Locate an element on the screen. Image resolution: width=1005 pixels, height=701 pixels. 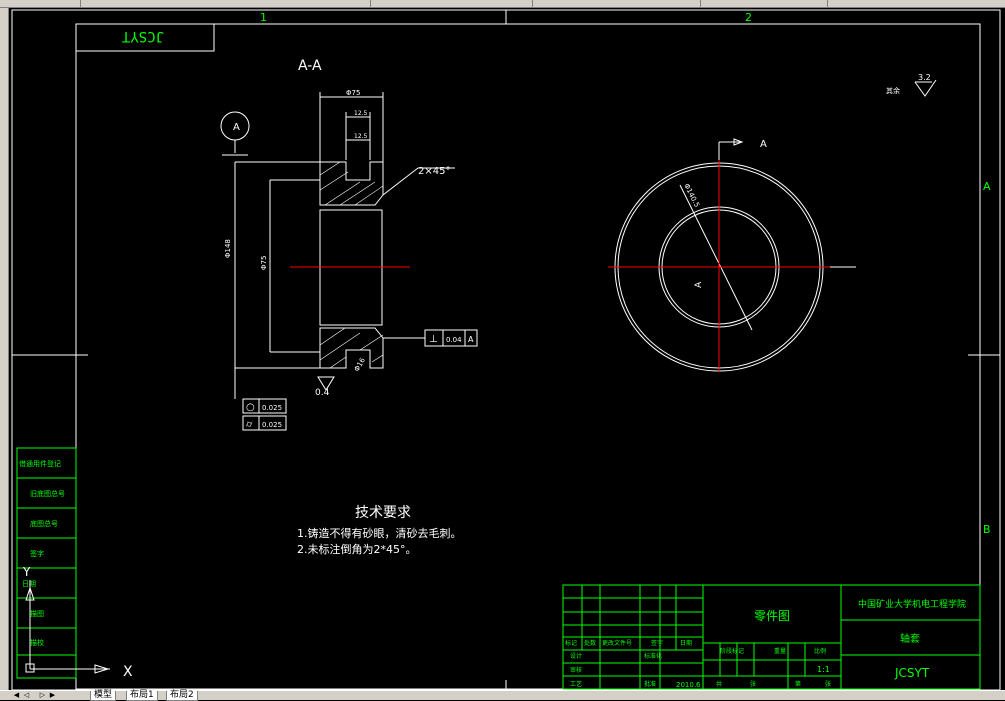
title-block-scale: 1:1 is located at coordinates (823, 669).